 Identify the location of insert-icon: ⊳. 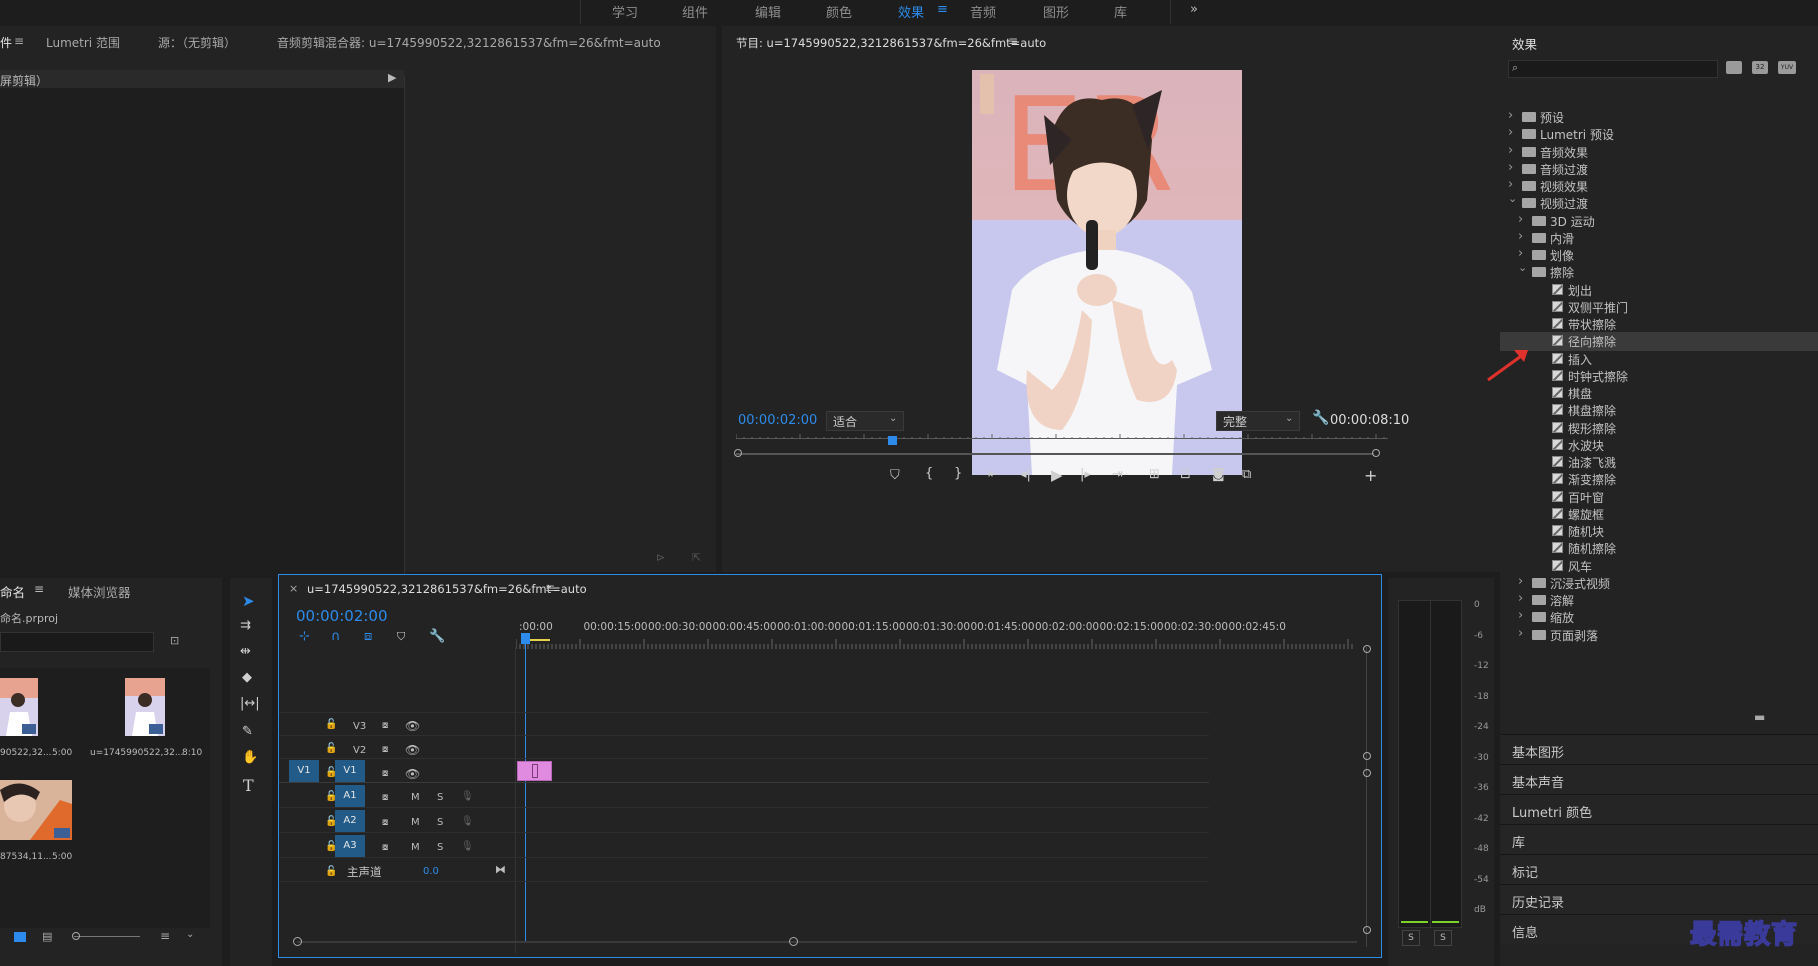
(660, 557).